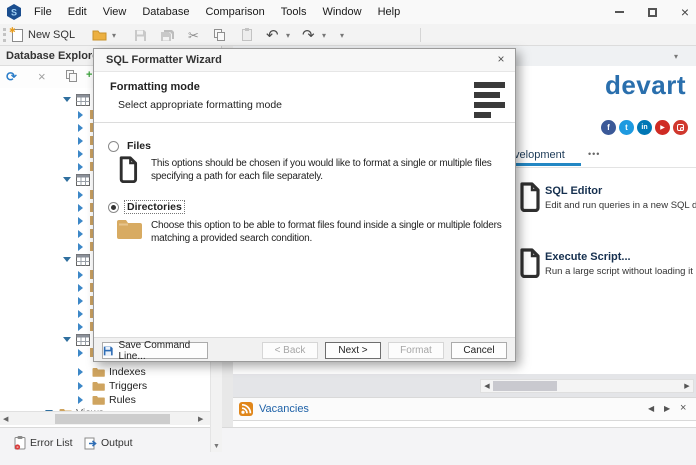  I want to click on directories-radio, so click(113, 207).